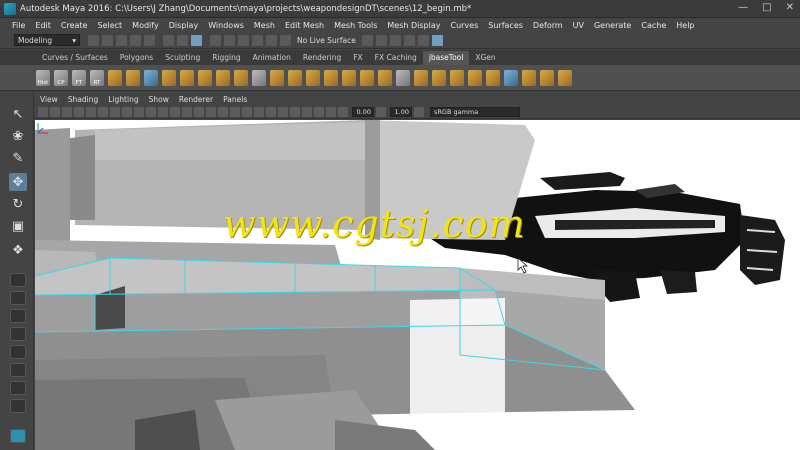  What do you see at coordinates (401, 111) in the screenshot?
I see `gamma-field: 1.00` at bounding box center [401, 111].